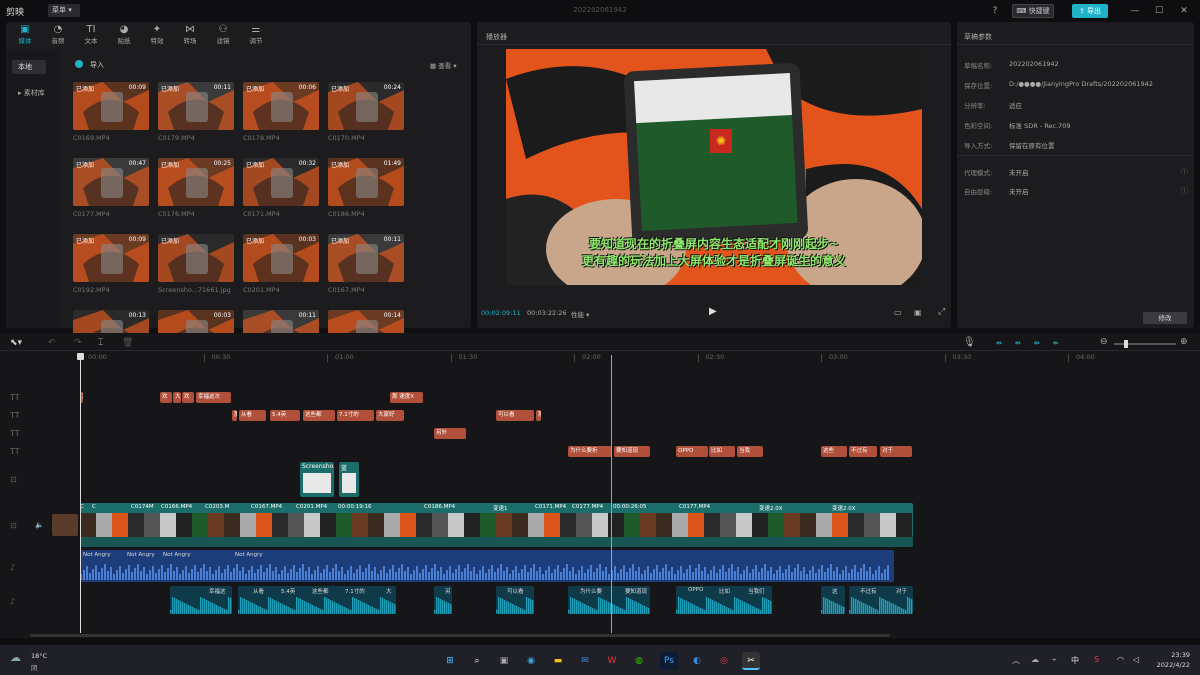  I want to click on tool-effects: ✦ 特效, so click(157, 36).